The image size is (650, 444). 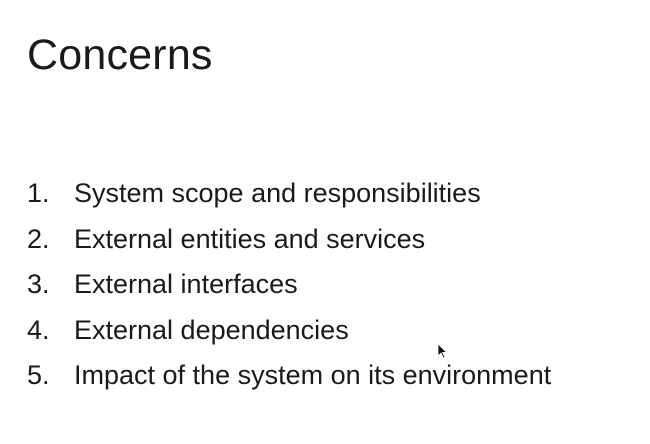 What do you see at coordinates (186, 284) in the screenshot?
I see `list-item-text: External interfaces` at bounding box center [186, 284].